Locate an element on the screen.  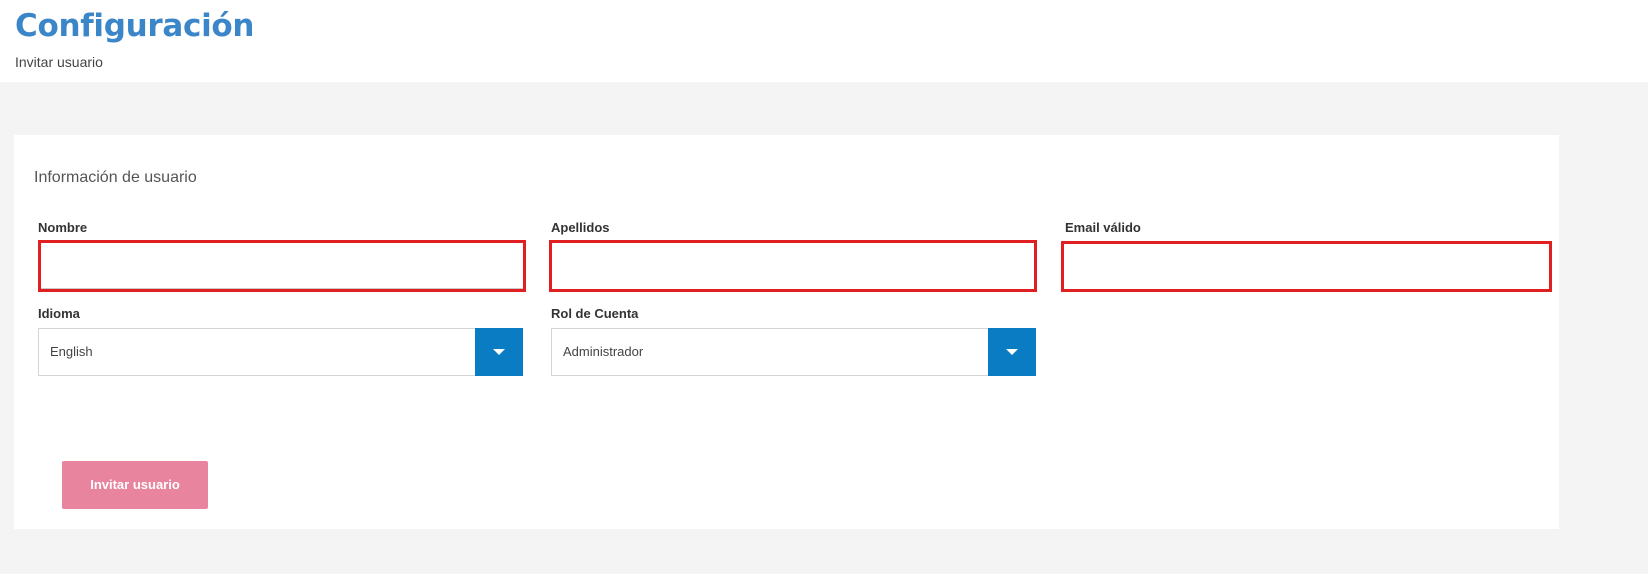
account-role-select: Administrador is located at coordinates (793, 352).